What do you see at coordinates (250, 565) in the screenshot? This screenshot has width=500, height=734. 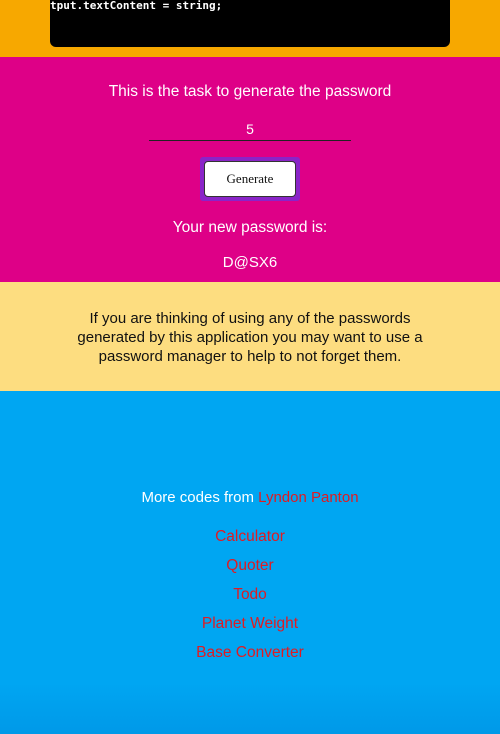 I see `link-quoter: Quoter` at bounding box center [250, 565].